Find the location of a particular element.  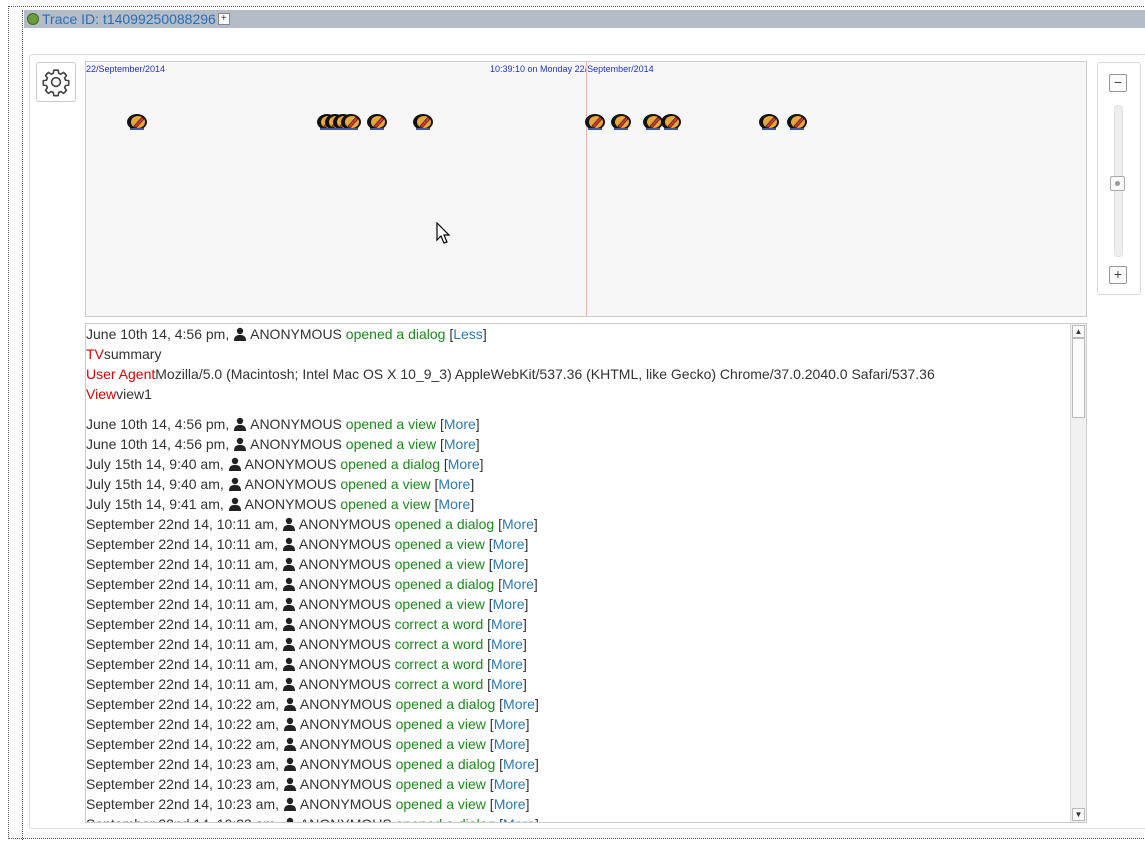

settings-button is located at coordinates (56, 82).